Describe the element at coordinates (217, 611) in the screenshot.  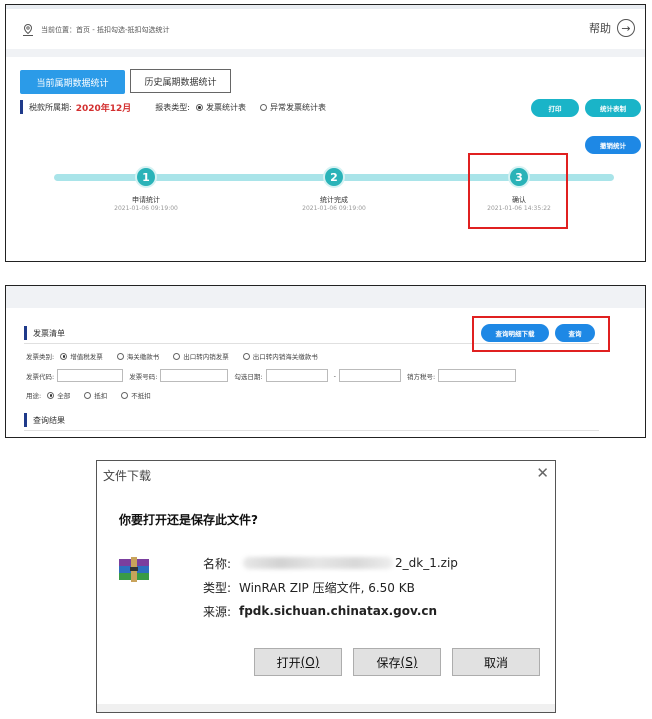
I see `source-label: 来源:` at that location.